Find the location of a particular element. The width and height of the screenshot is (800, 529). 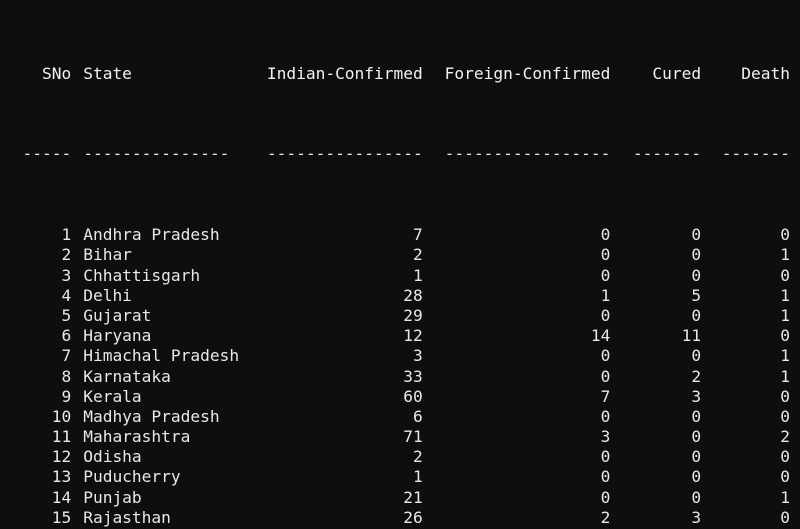

cell-sno: 11 is located at coordinates (61, 437).